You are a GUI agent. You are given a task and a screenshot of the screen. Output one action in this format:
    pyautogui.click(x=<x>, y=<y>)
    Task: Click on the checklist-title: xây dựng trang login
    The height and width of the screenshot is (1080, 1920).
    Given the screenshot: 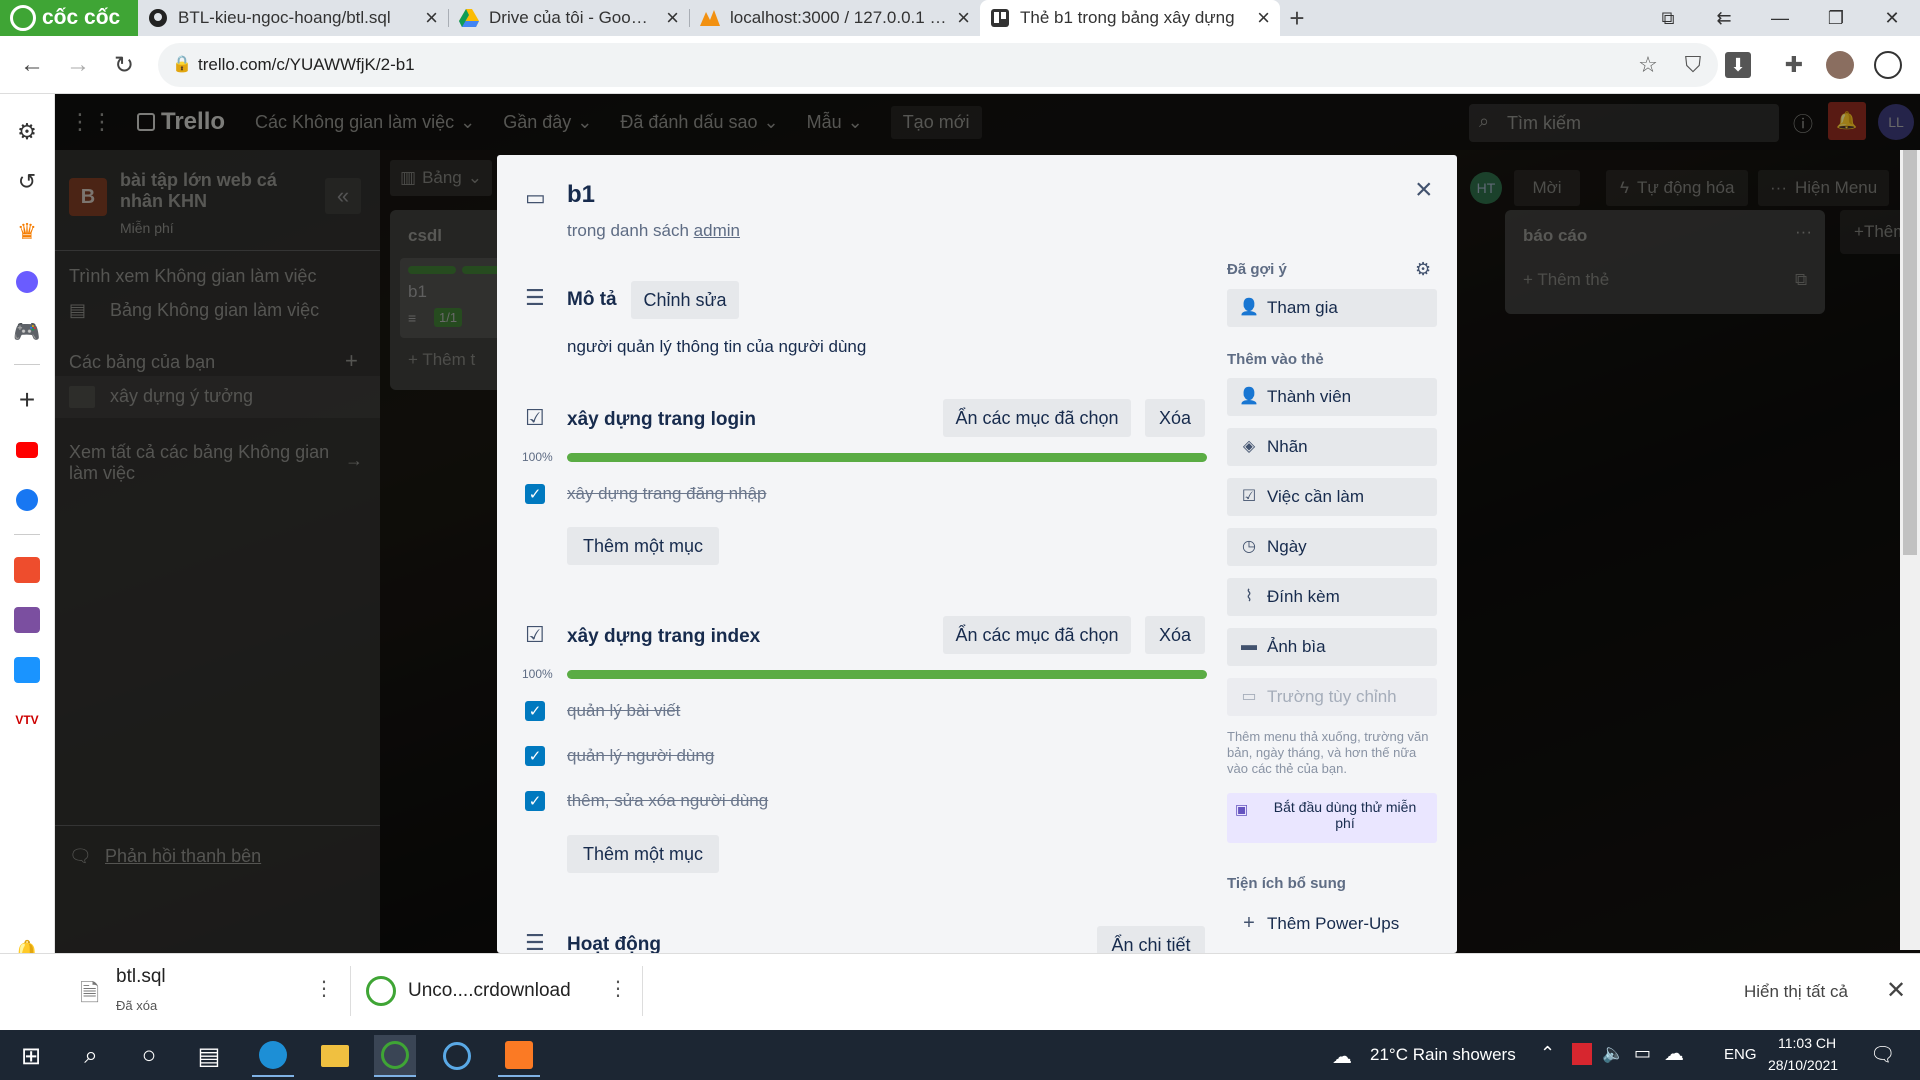 What is the action you would take?
    pyautogui.click(x=661, y=420)
    